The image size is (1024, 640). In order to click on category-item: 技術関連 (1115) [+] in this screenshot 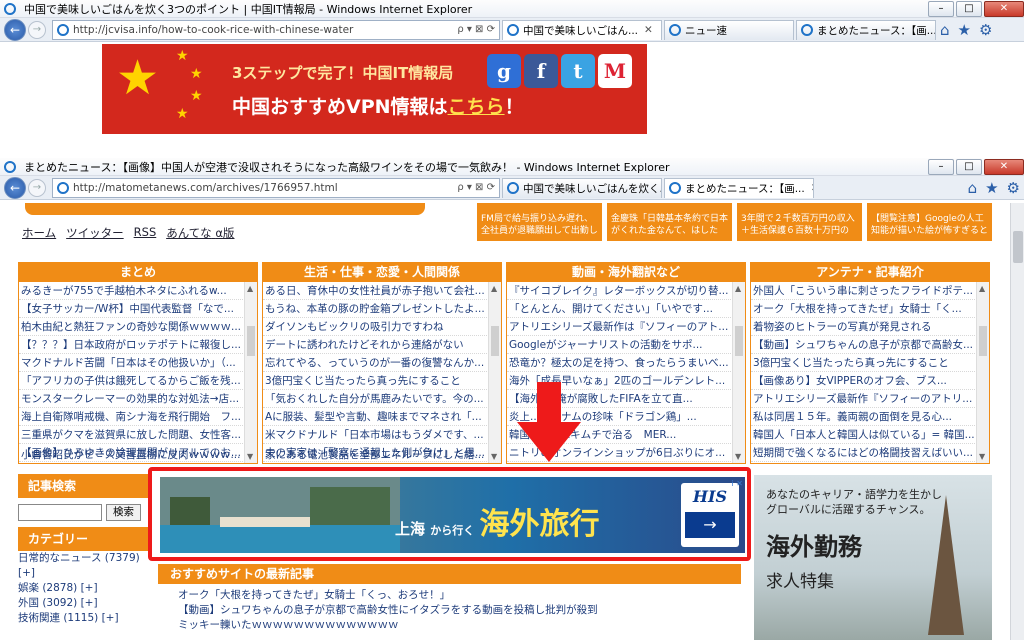, I will do `click(83, 618)`.